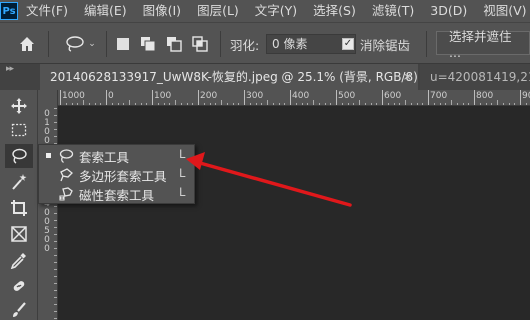  What do you see at coordinates (148, 44) in the screenshot?
I see `add-to-selection-button` at bounding box center [148, 44].